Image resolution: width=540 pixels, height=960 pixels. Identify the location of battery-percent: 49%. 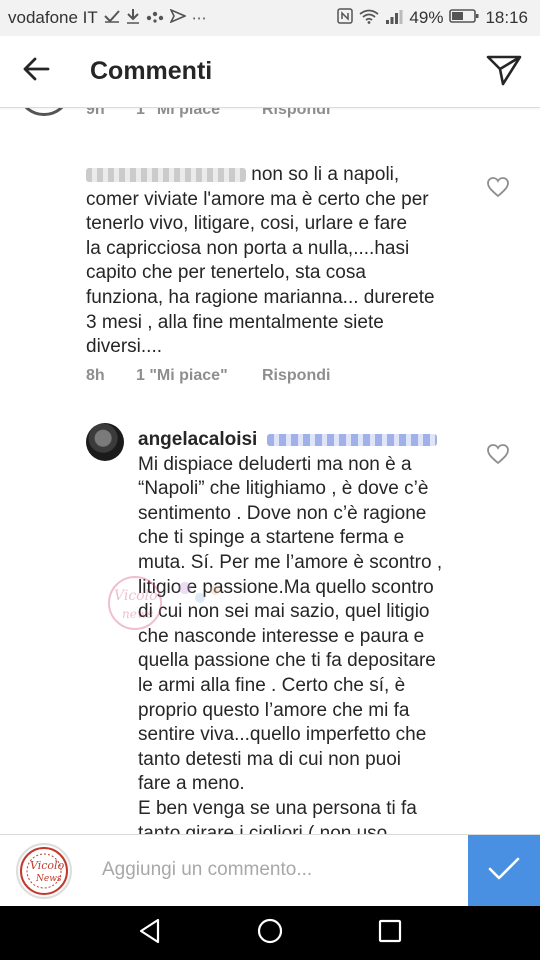
(426, 17).